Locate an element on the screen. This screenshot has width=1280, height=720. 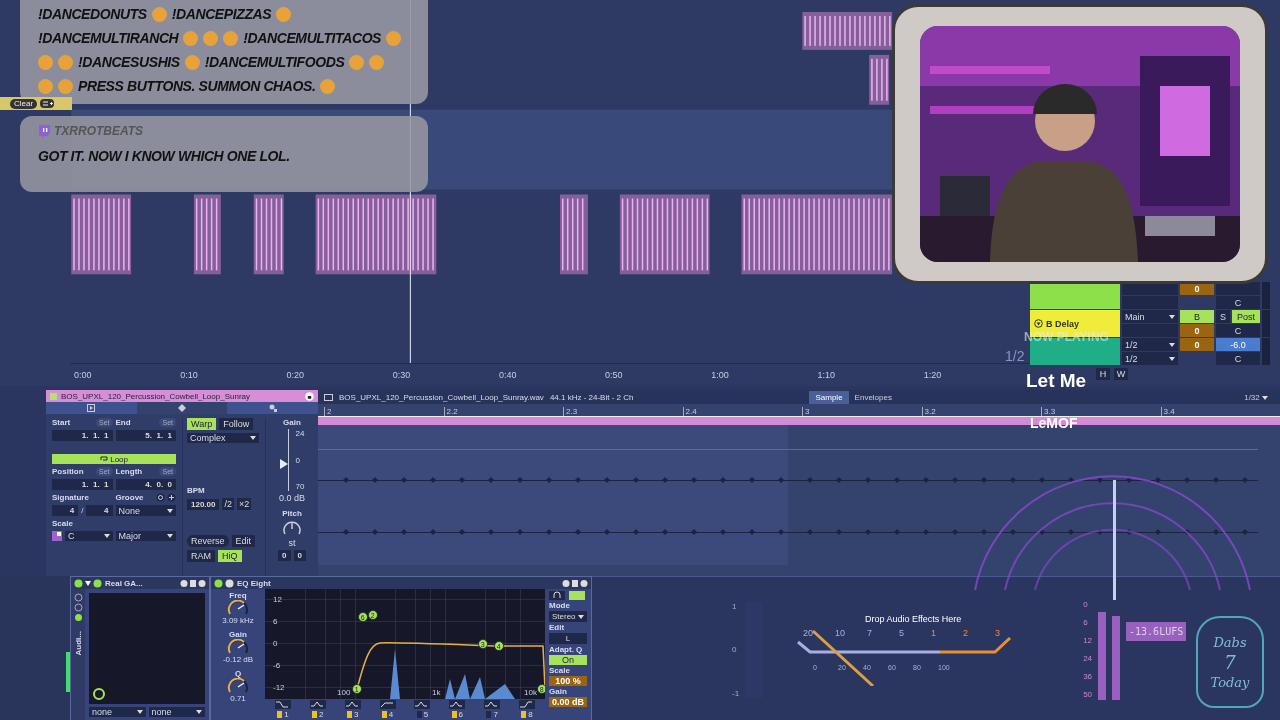
half-button: /2 is located at coordinates (228, 504).